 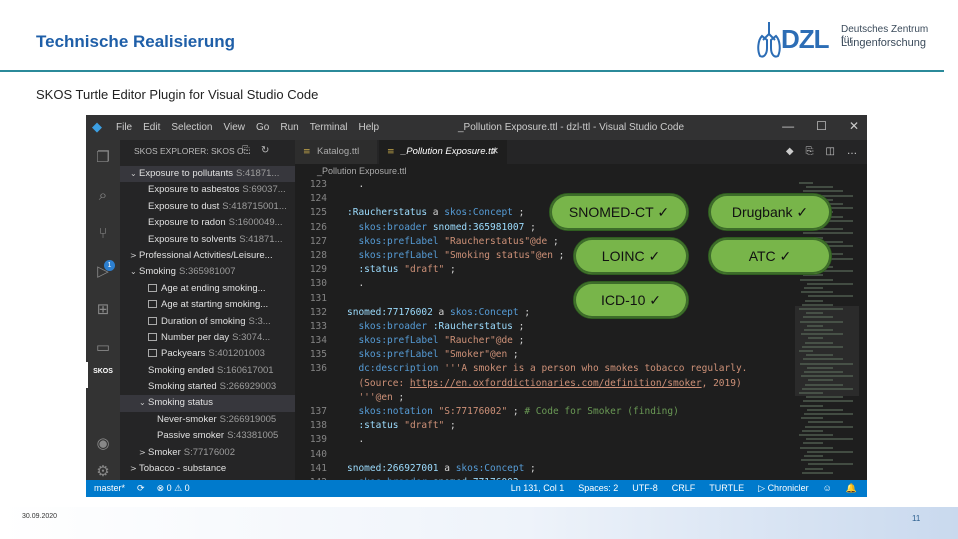 What do you see at coordinates (538, 488) in the screenshot?
I see `cursor-position-status: Ln 131, Col 1` at bounding box center [538, 488].